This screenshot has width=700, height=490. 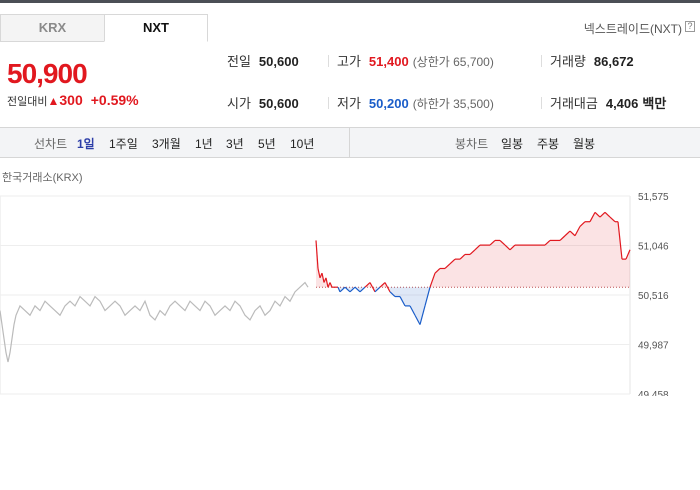 I want to click on stat-value: 51,400, so click(x=388, y=61).